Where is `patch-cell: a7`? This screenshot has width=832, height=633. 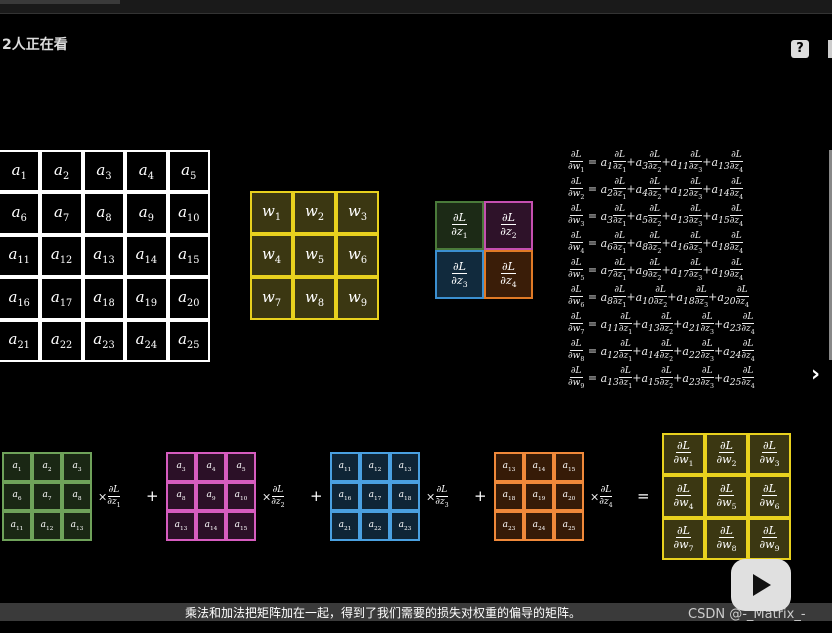 patch-cell: a7 is located at coordinates (47, 496).